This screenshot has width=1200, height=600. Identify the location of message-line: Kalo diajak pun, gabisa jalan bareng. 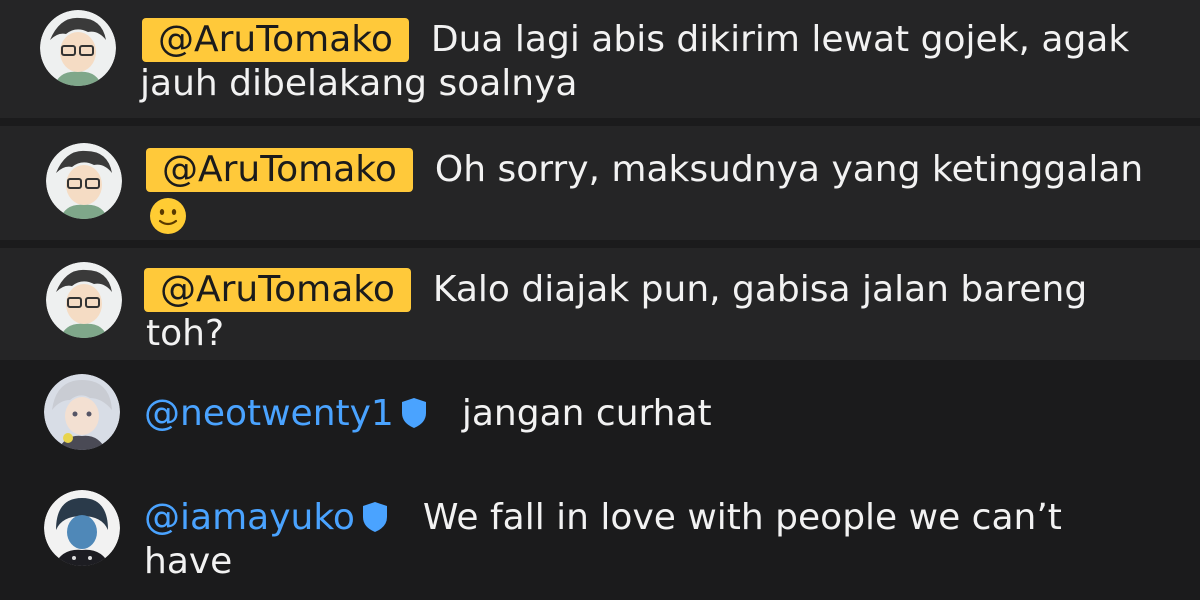
(760, 289).